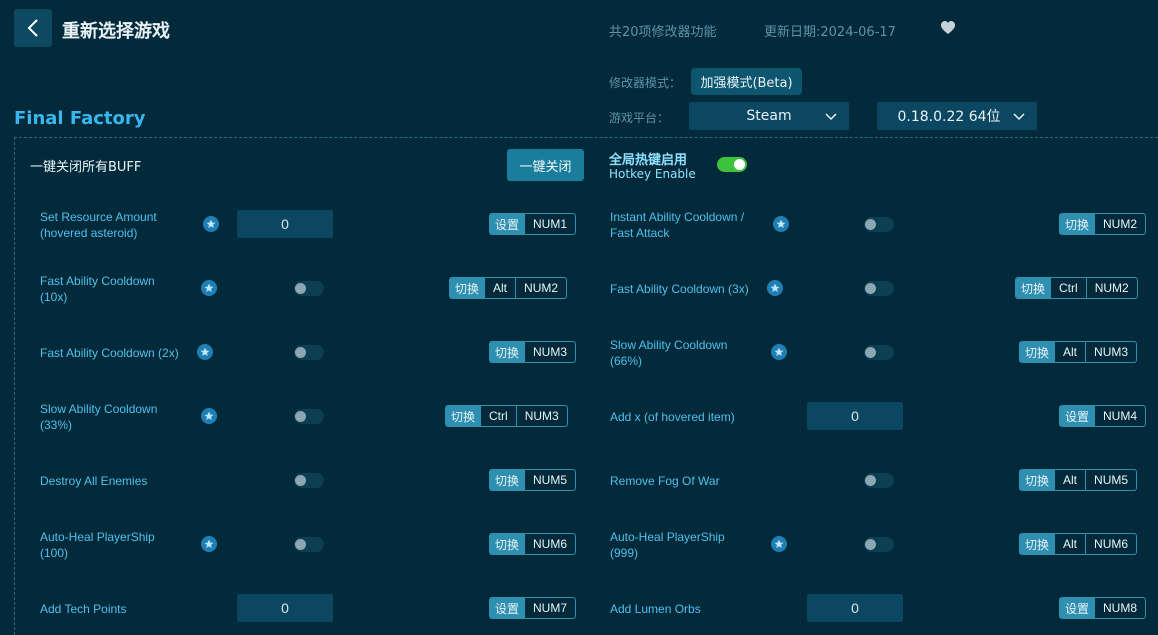  I want to click on option-label: Destroy All Enemies, so click(93, 481).